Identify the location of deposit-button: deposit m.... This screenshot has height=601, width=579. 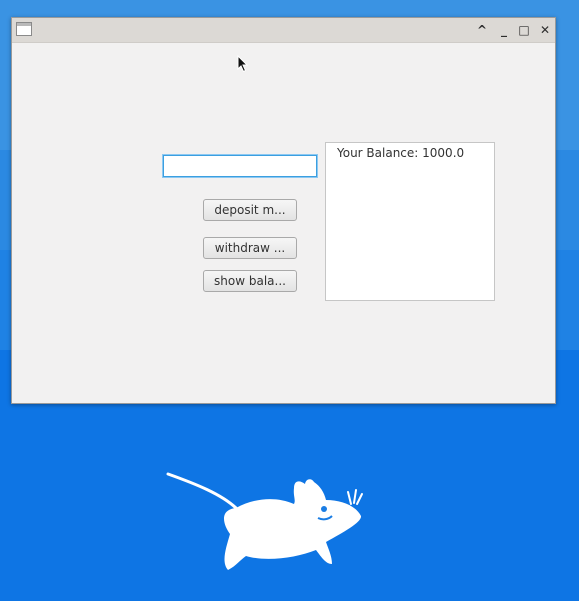
(250, 210).